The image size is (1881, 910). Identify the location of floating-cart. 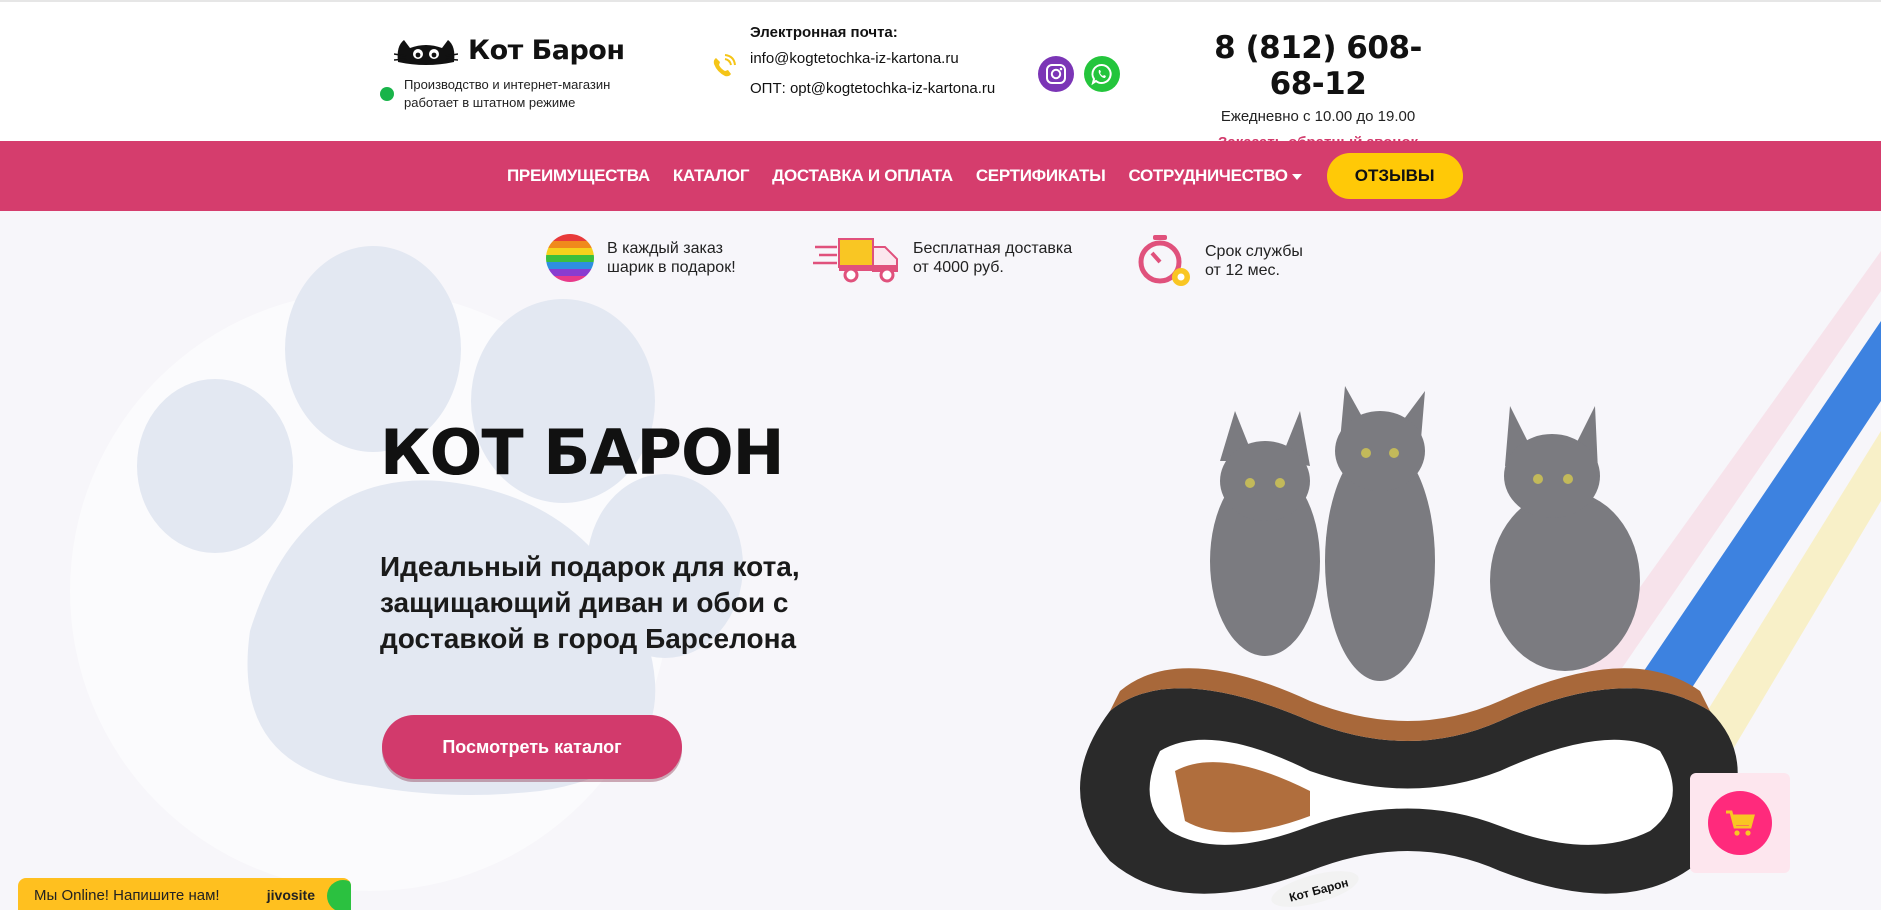
(1740, 823).